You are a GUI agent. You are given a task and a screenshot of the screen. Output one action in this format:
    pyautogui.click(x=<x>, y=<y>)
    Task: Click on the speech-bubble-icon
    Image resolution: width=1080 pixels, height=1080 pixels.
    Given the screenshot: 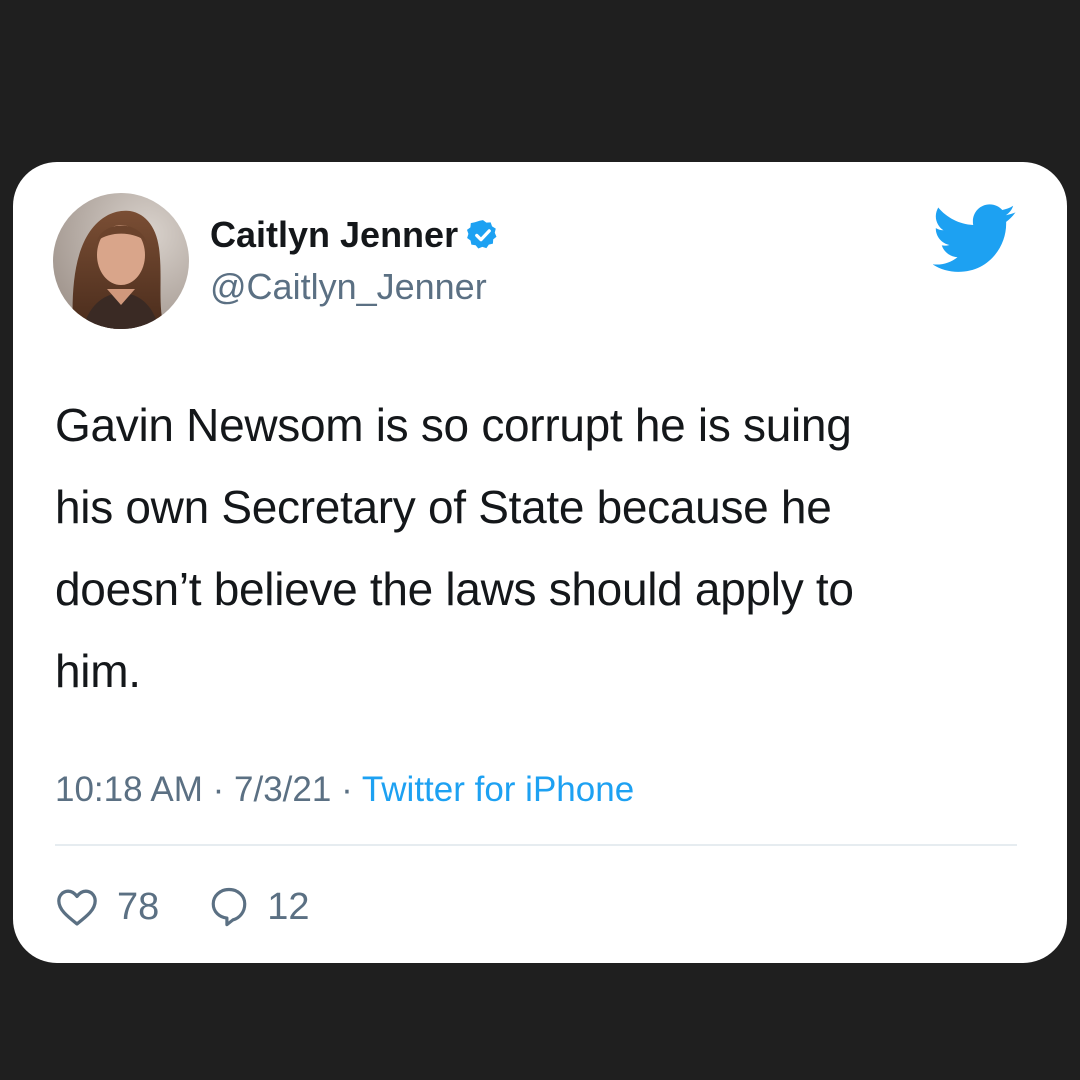 What is the action you would take?
    pyautogui.click(x=229, y=907)
    